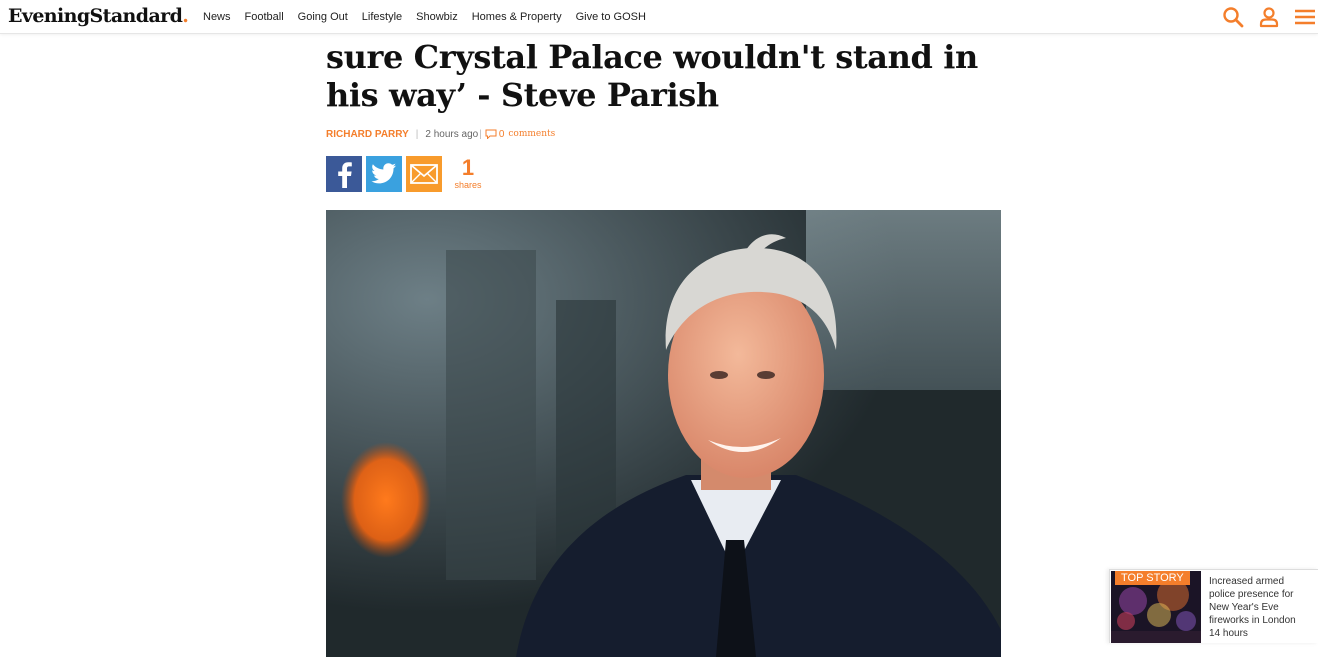 The height and width of the screenshot is (657, 1318). Describe the element at coordinates (1305, 17) in the screenshot. I see `menu-icon` at that location.